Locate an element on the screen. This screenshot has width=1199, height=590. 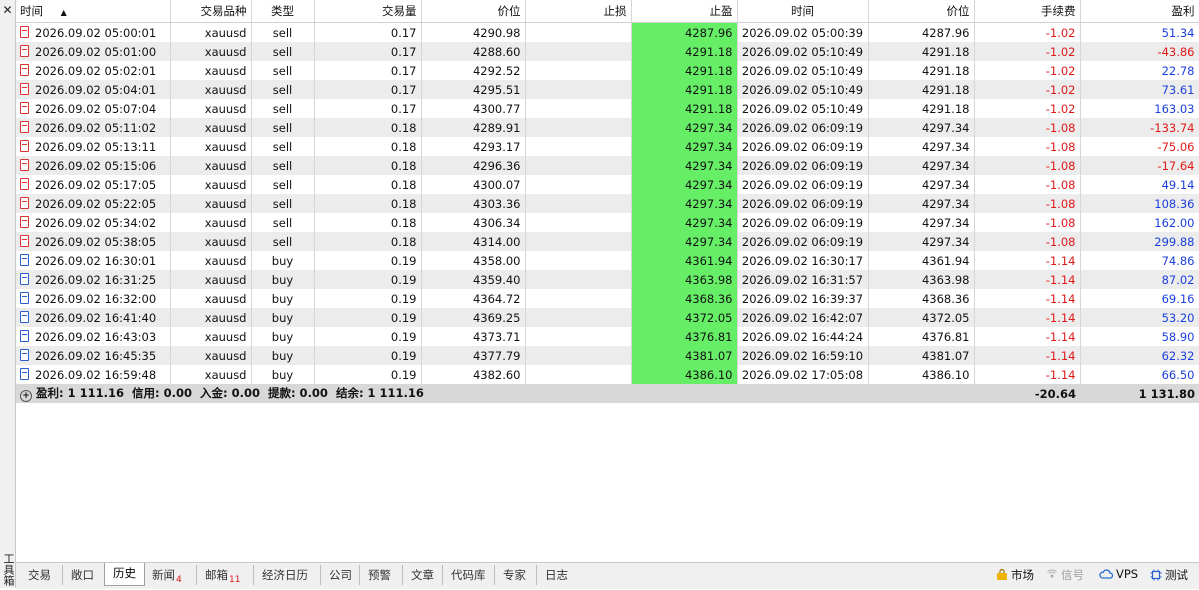
cell-tp: 4291.18 is located at coordinates (684, 51).